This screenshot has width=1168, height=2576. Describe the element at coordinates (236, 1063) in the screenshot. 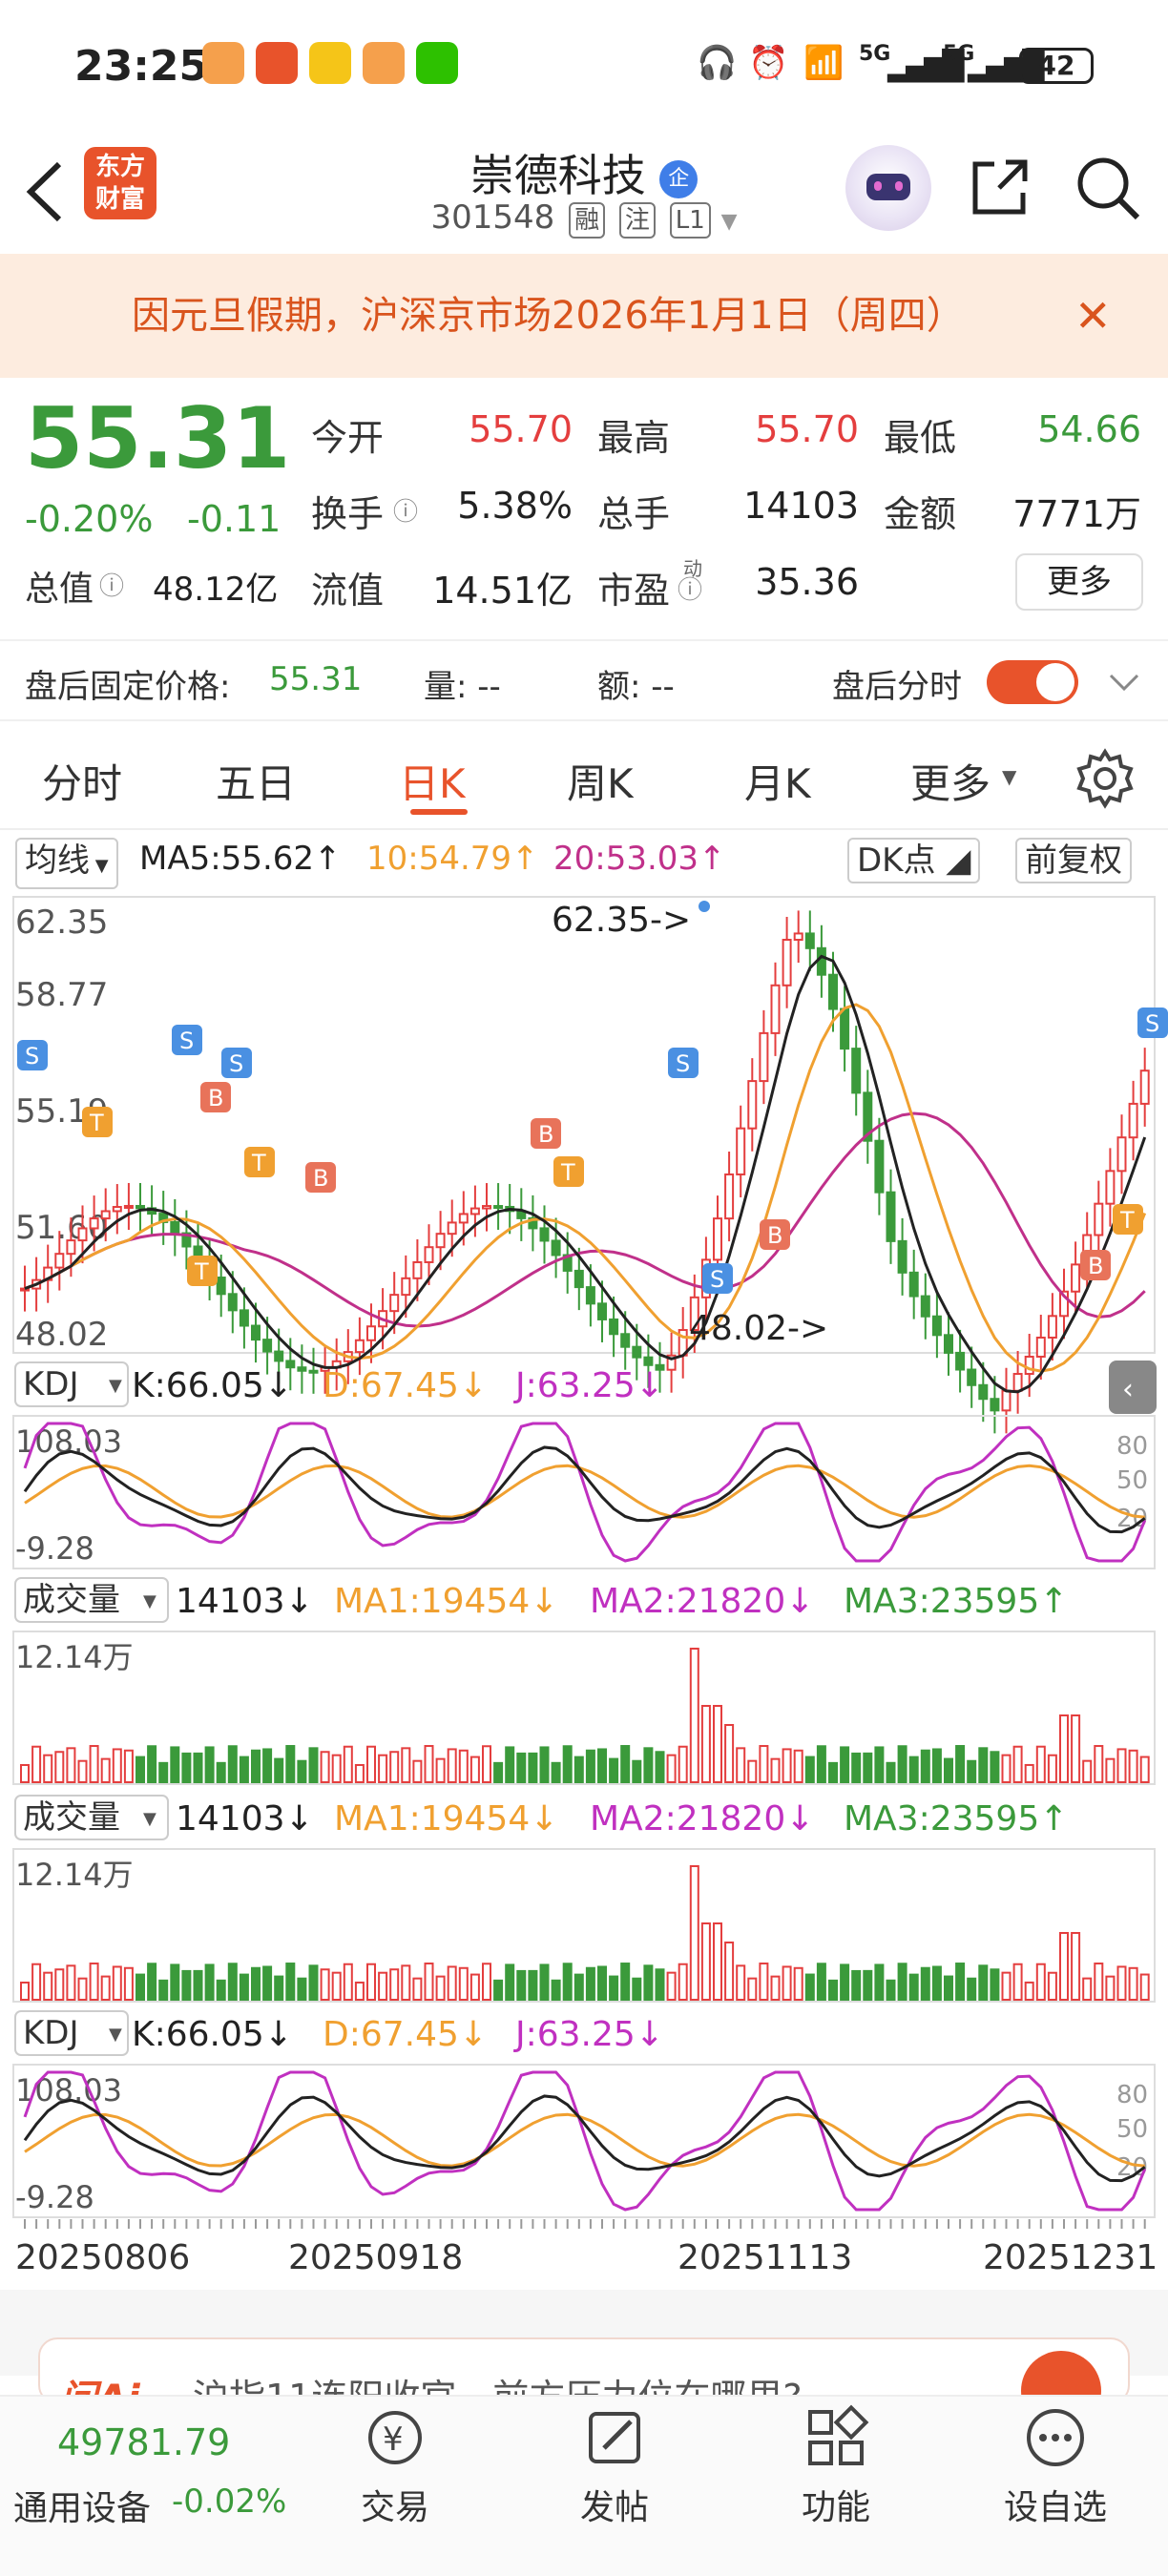

I see `svg-text: S` at that location.